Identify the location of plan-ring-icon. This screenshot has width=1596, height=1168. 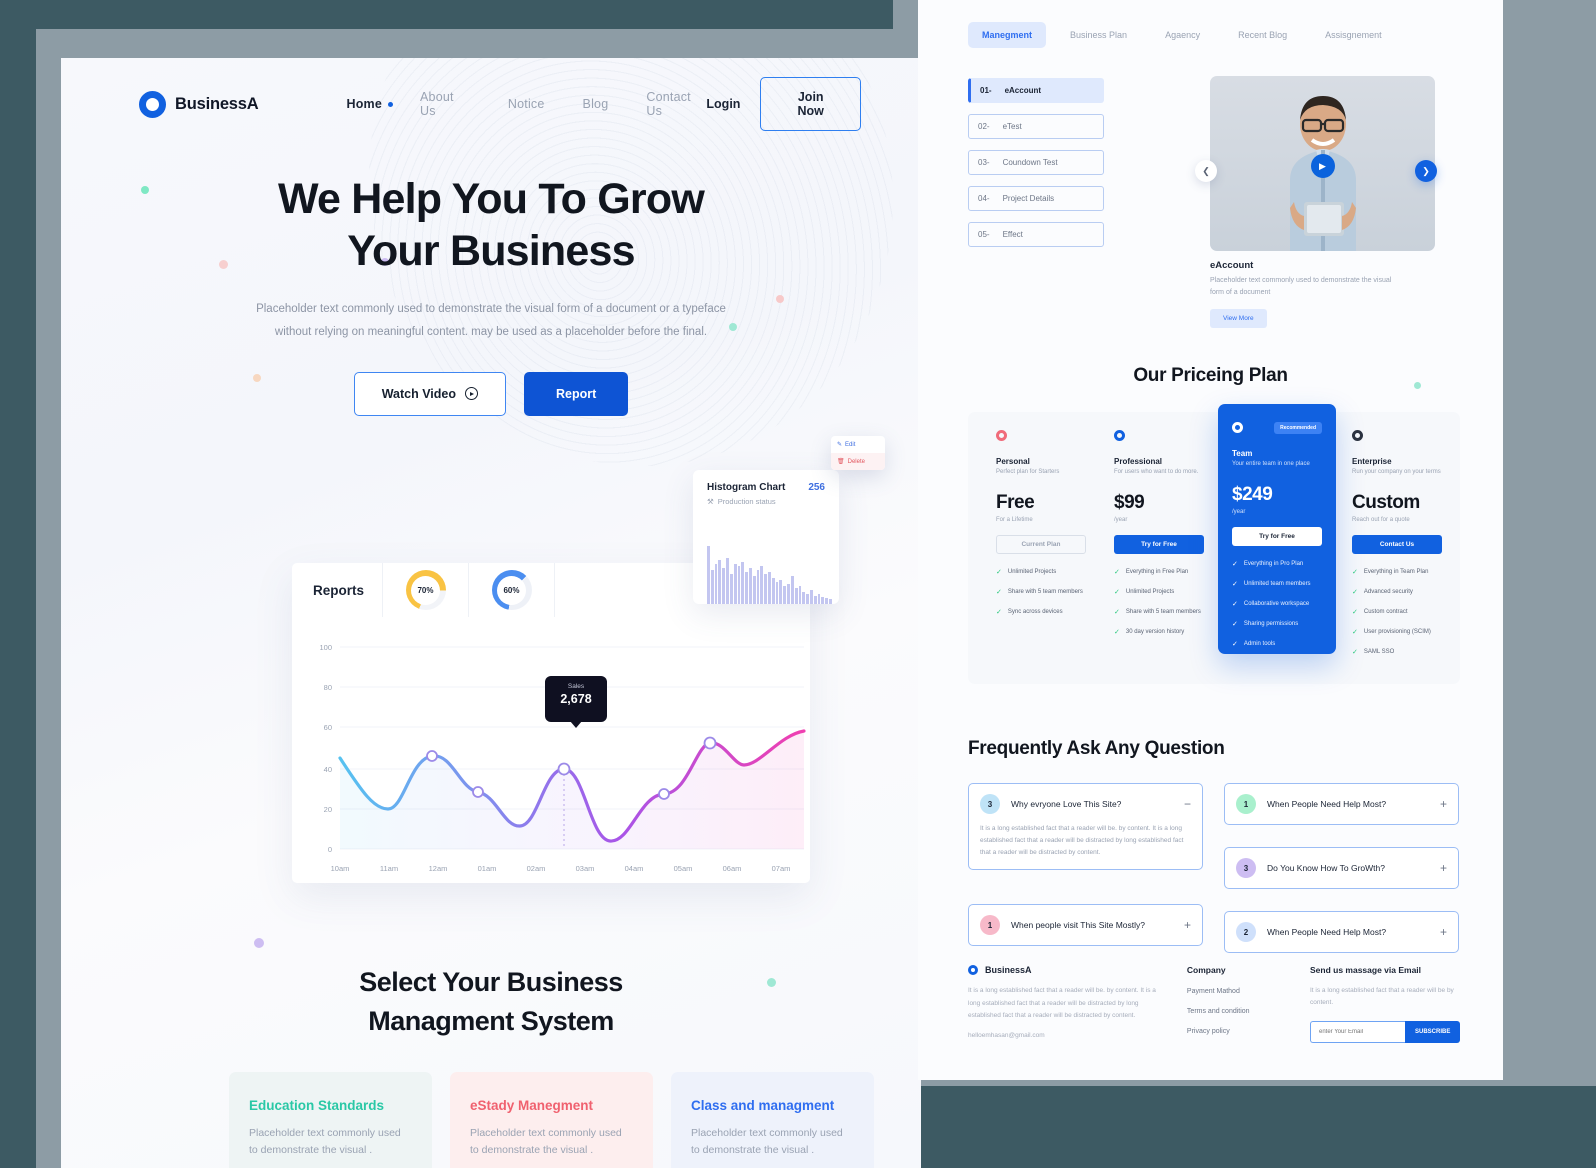
(1357, 435).